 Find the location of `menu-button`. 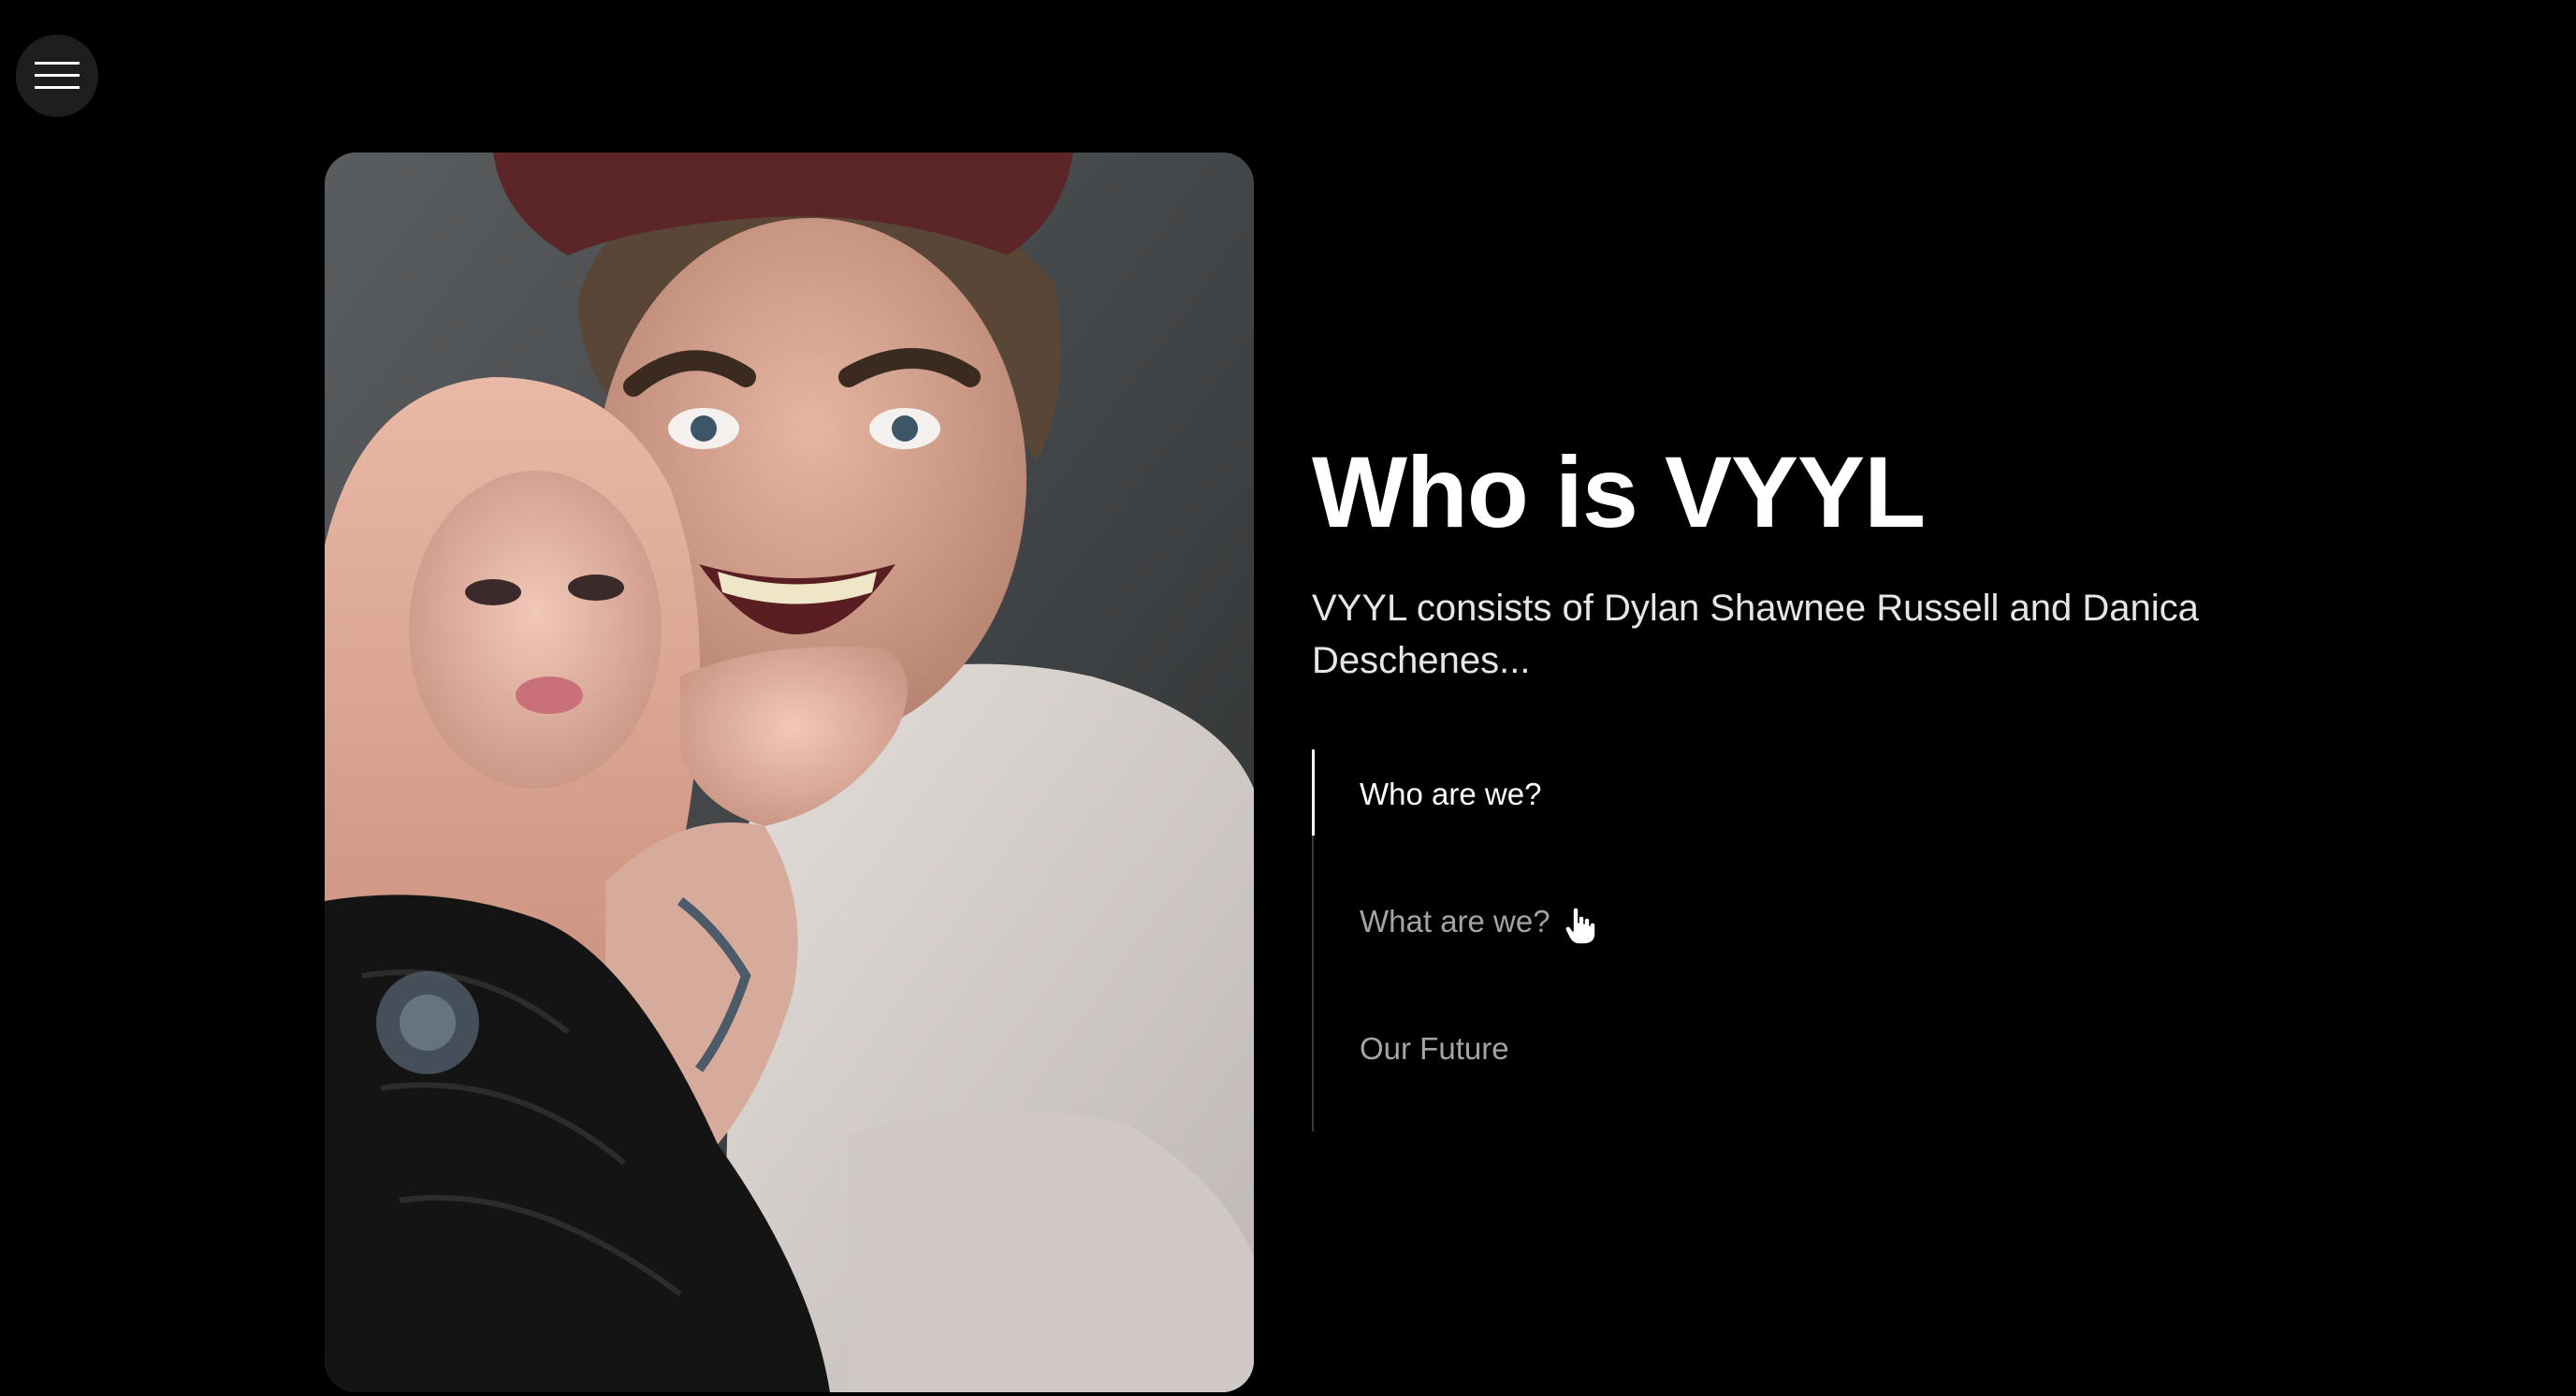

menu-button is located at coordinates (57, 76).